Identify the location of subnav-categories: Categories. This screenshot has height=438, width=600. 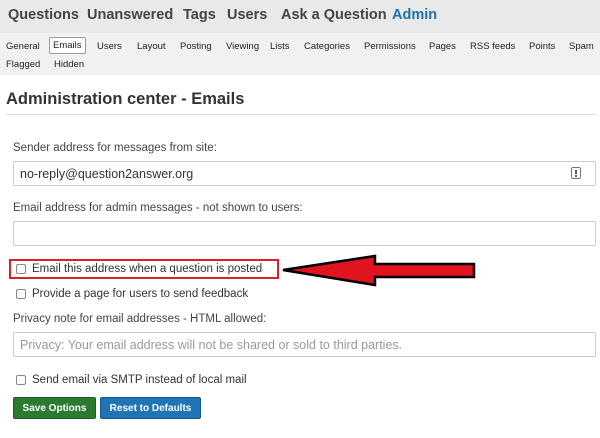
(327, 46).